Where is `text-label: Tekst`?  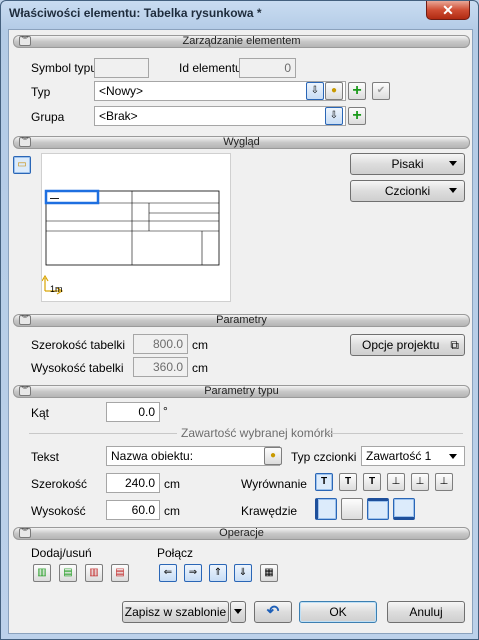 text-label: Tekst is located at coordinates (45, 457).